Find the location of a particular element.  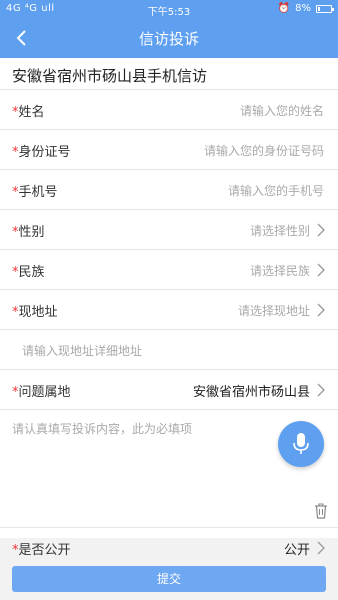

issue-location-value: 安徽省宿州市砀山县 is located at coordinates (251, 390).